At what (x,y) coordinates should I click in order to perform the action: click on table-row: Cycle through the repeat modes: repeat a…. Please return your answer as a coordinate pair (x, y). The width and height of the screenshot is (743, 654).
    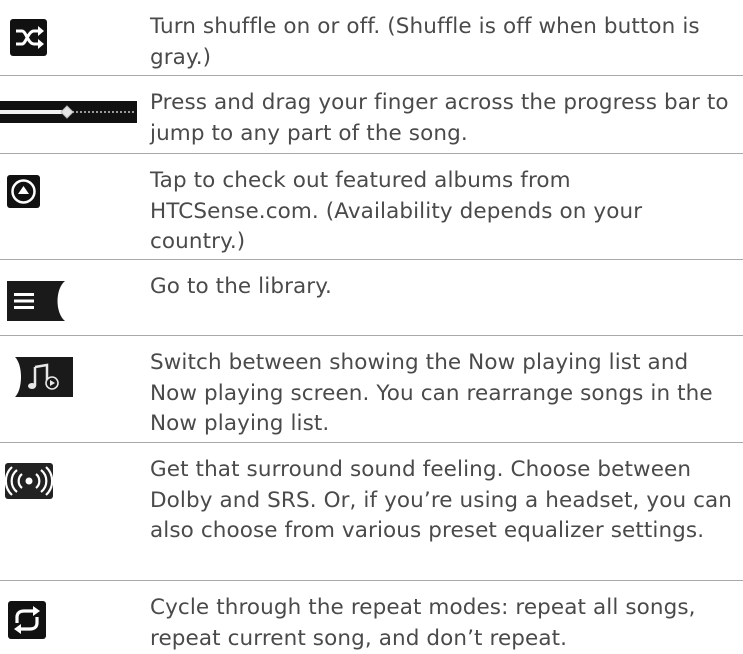
    Looking at the image, I should click on (371, 617).